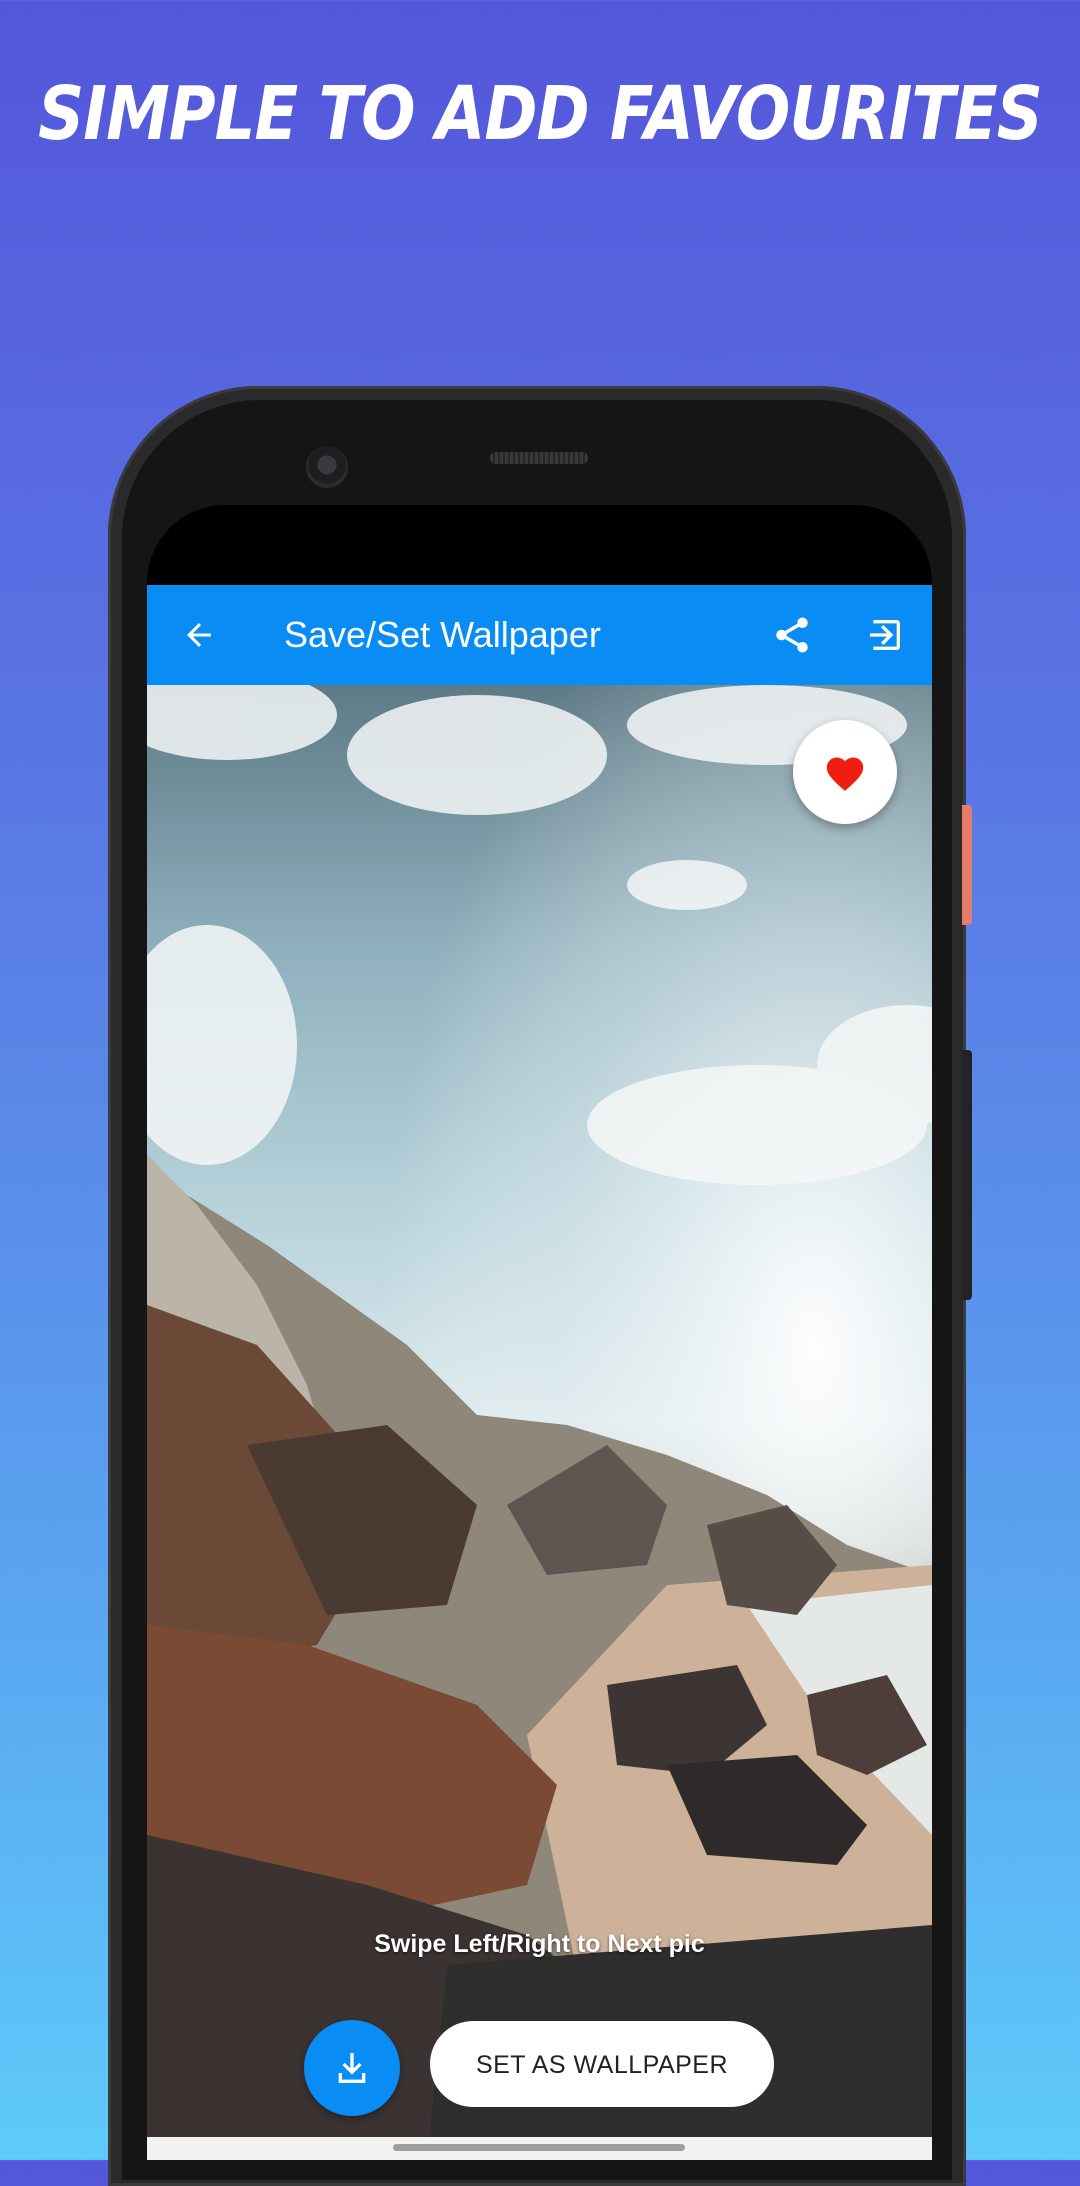 The width and height of the screenshot is (1080, 2186). I want to click on exit-button, so click(885, 635).